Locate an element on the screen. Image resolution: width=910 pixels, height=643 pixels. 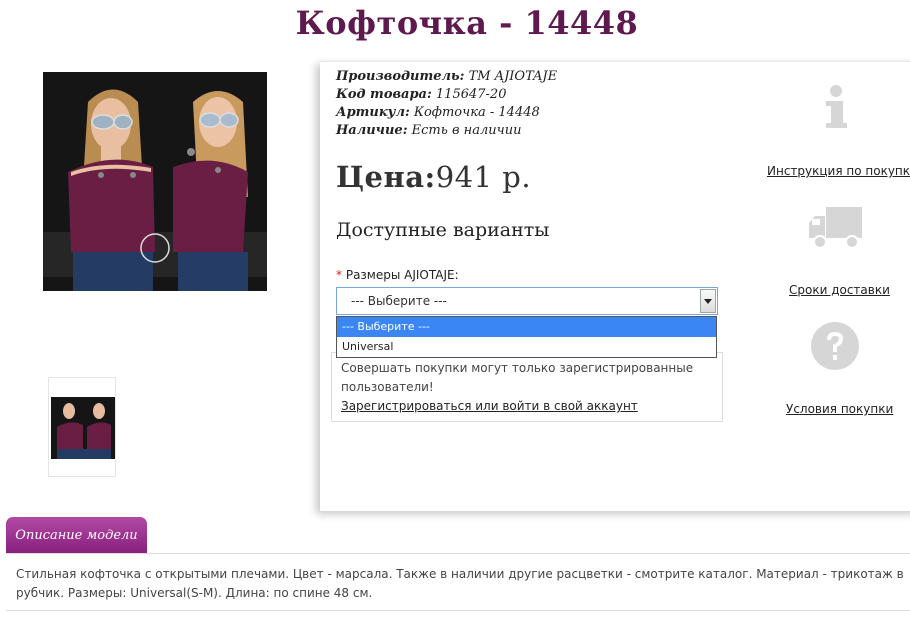
size-option-universal: Universal is located at coordinates (526, 347).